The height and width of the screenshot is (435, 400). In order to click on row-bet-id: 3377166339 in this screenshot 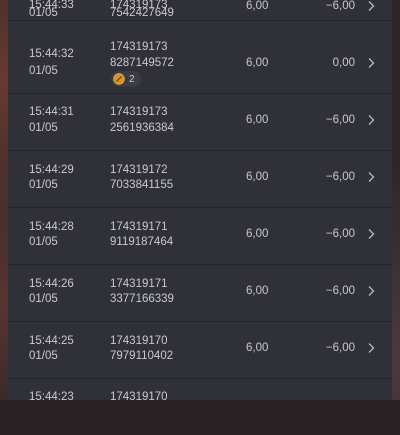, I will do `click(142, 299)`.